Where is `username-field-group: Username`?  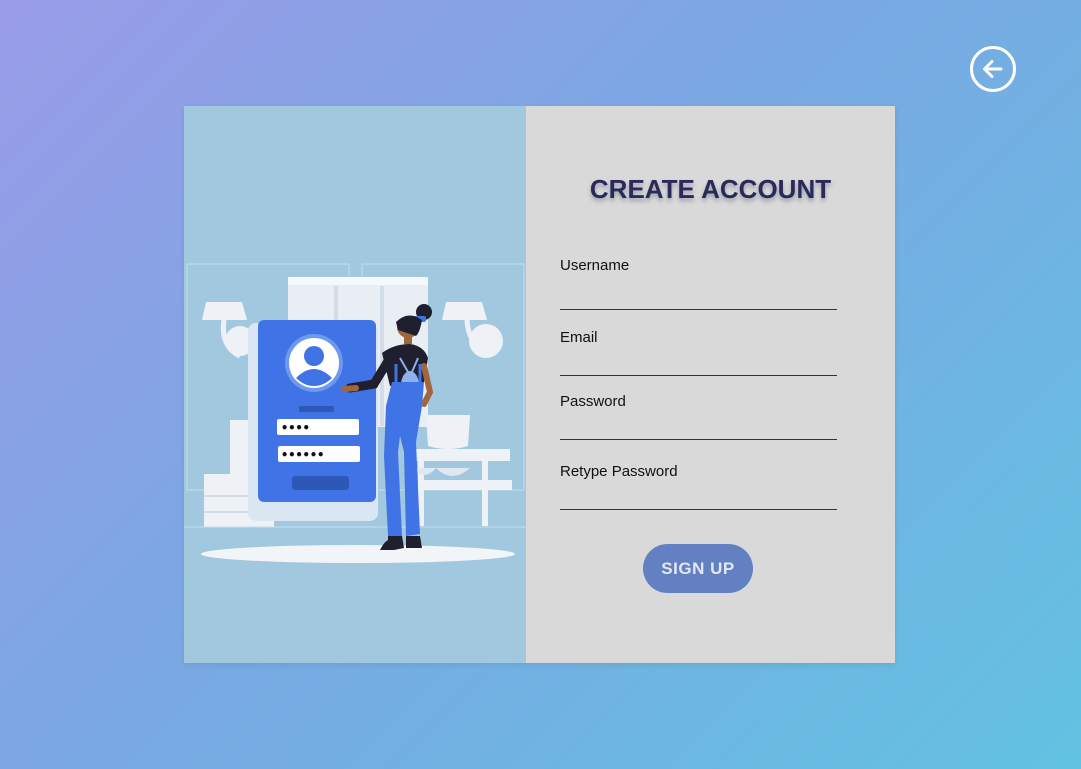 username-field-group: Username is located at coordinates (698, 283).